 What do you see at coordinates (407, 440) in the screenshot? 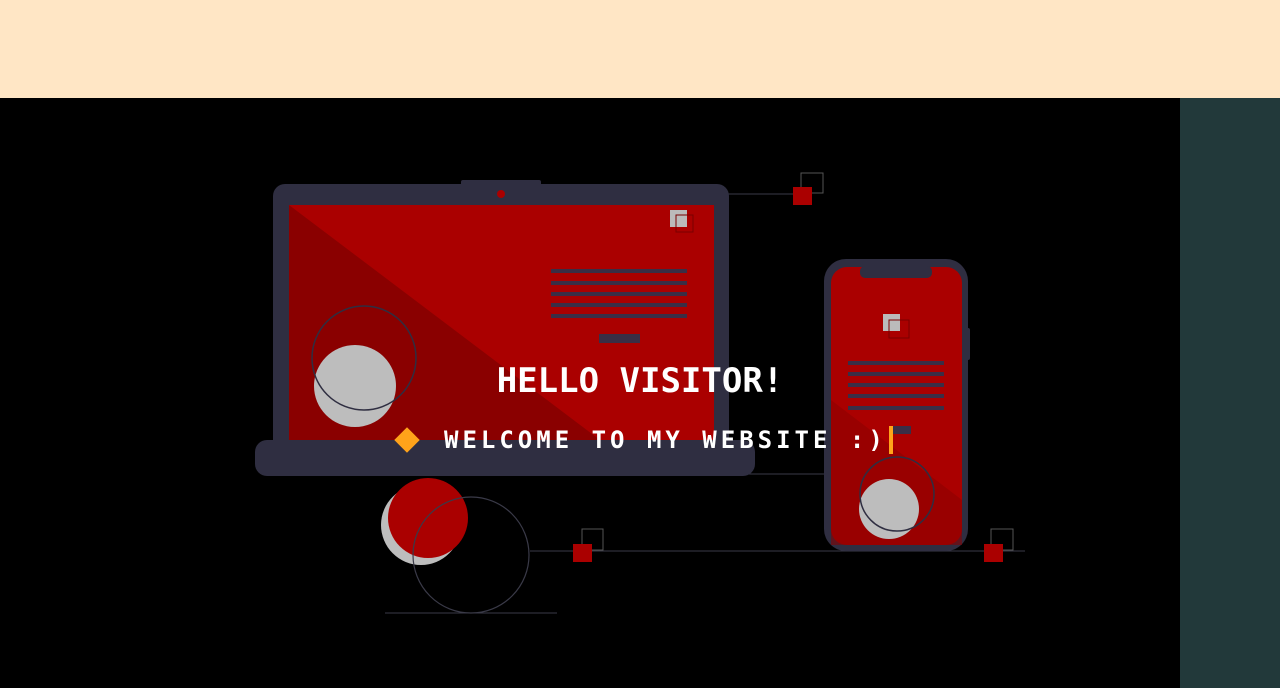
I see `diamond-icon` at bounding box center [407, 440].